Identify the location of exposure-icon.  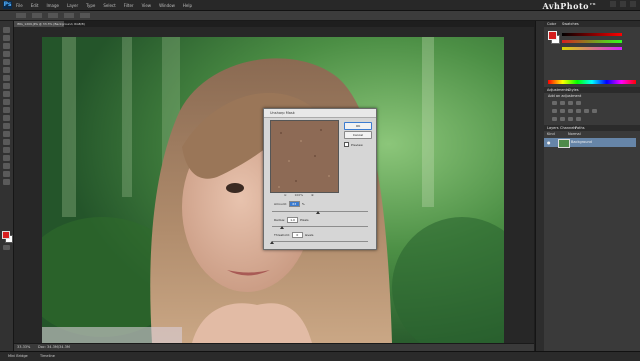
(578, 103).